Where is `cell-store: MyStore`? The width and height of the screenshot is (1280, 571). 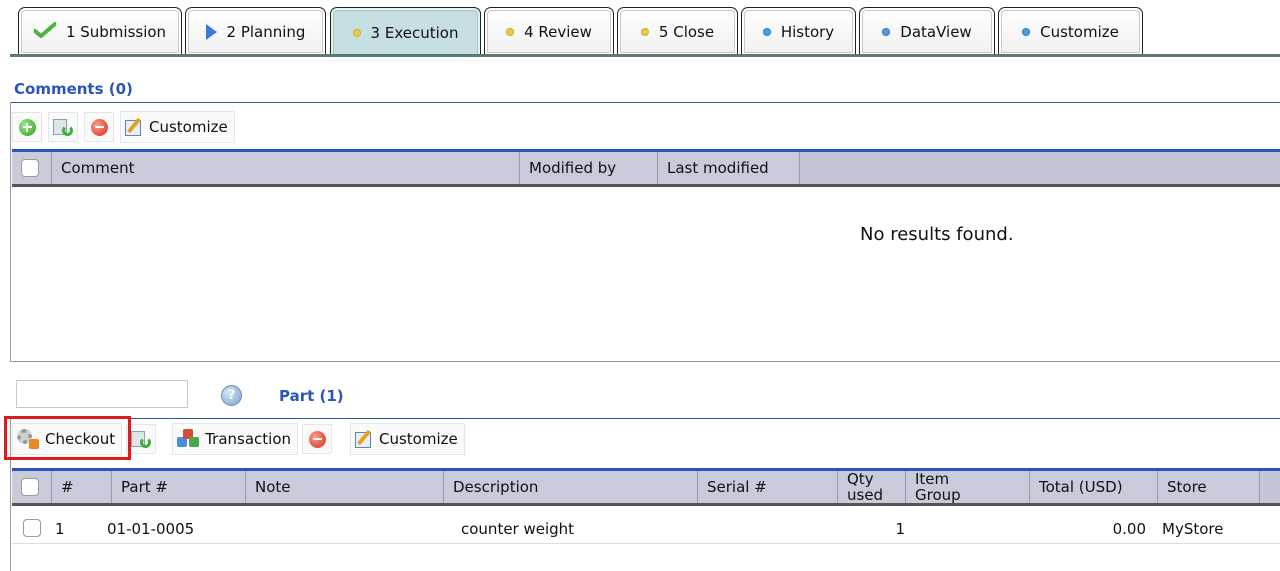
cell-store: MyStore is located at coordinates (1193, 529).